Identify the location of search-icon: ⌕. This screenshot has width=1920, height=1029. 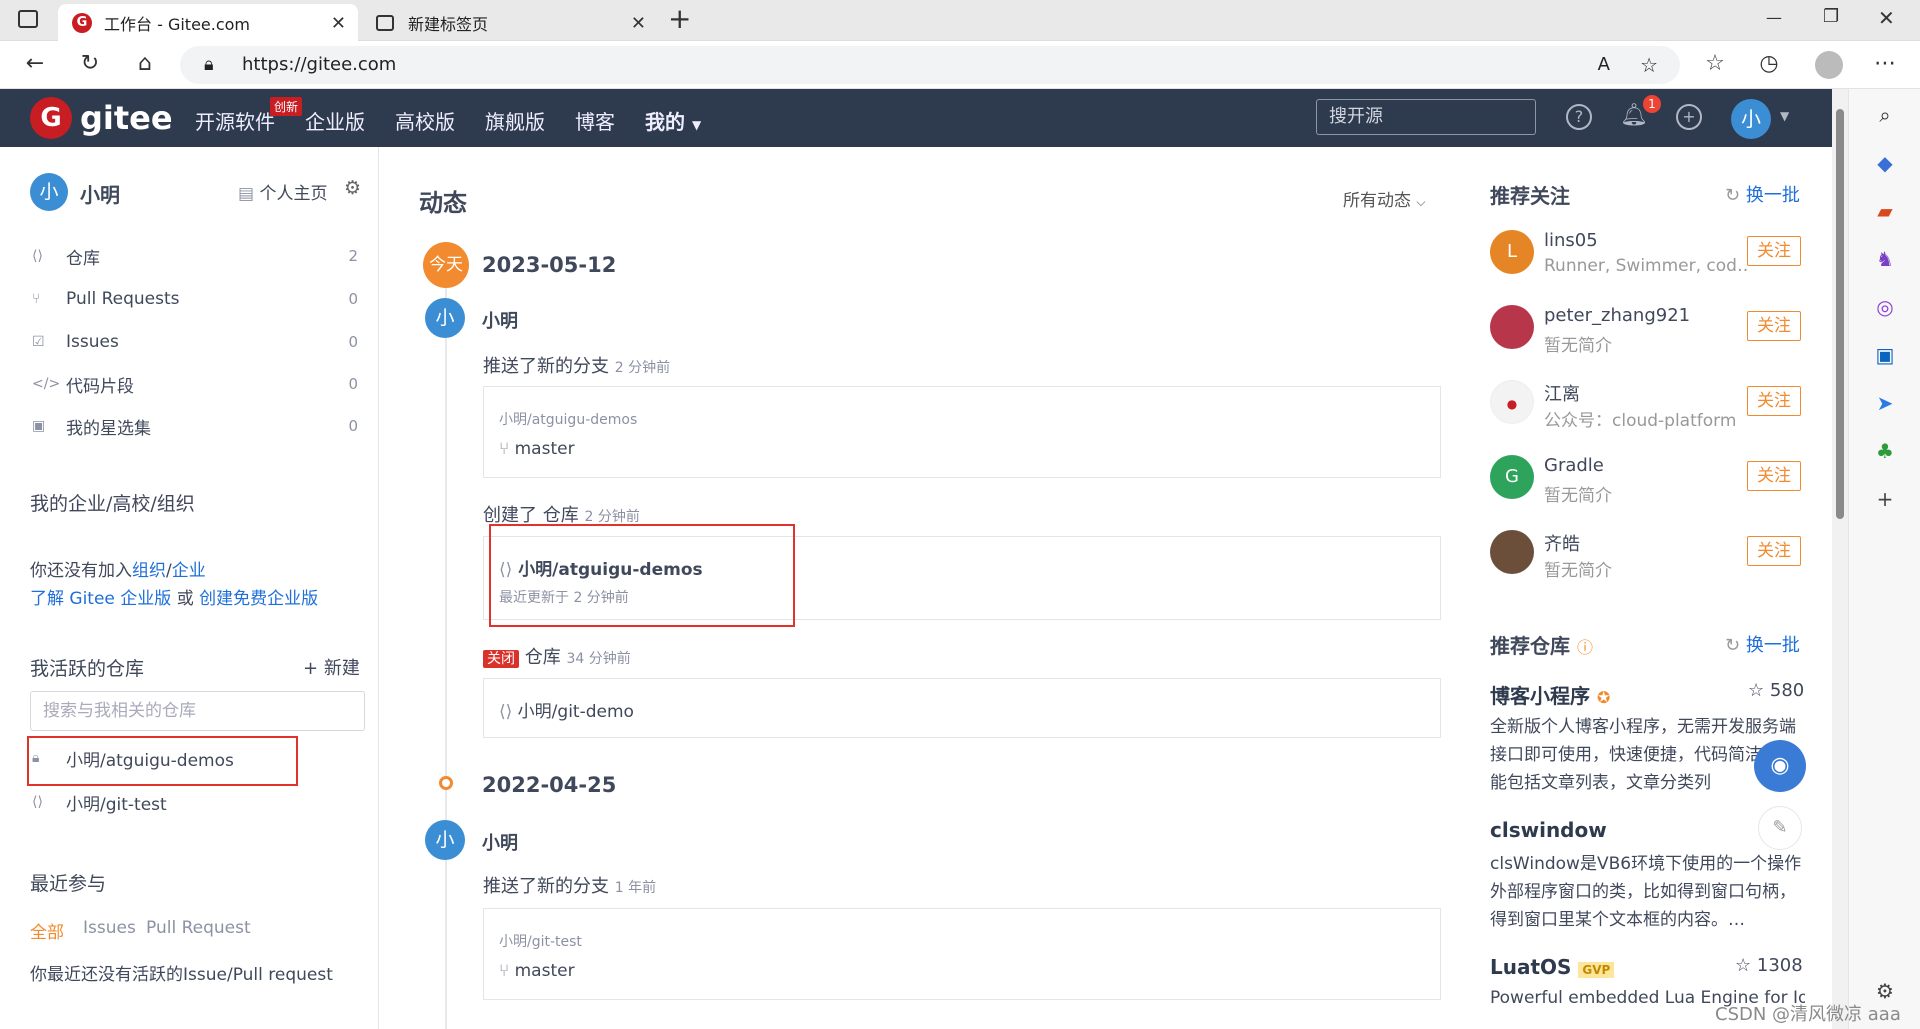
(1885, 115).